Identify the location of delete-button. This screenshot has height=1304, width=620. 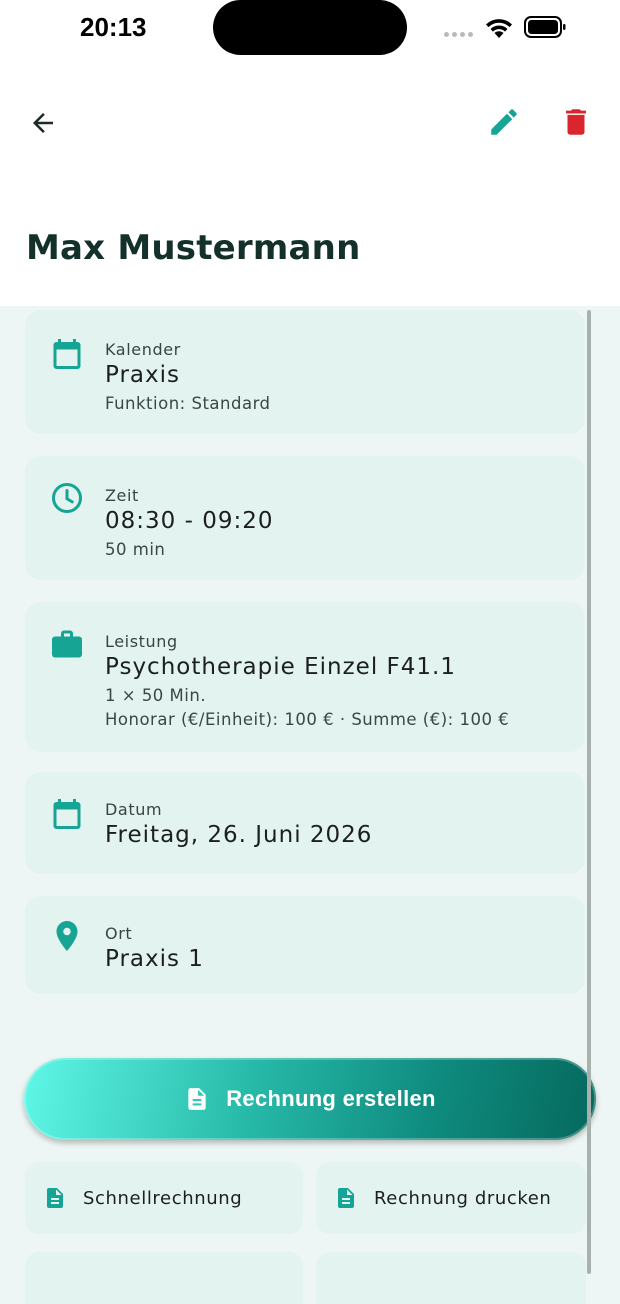
(576, 122).